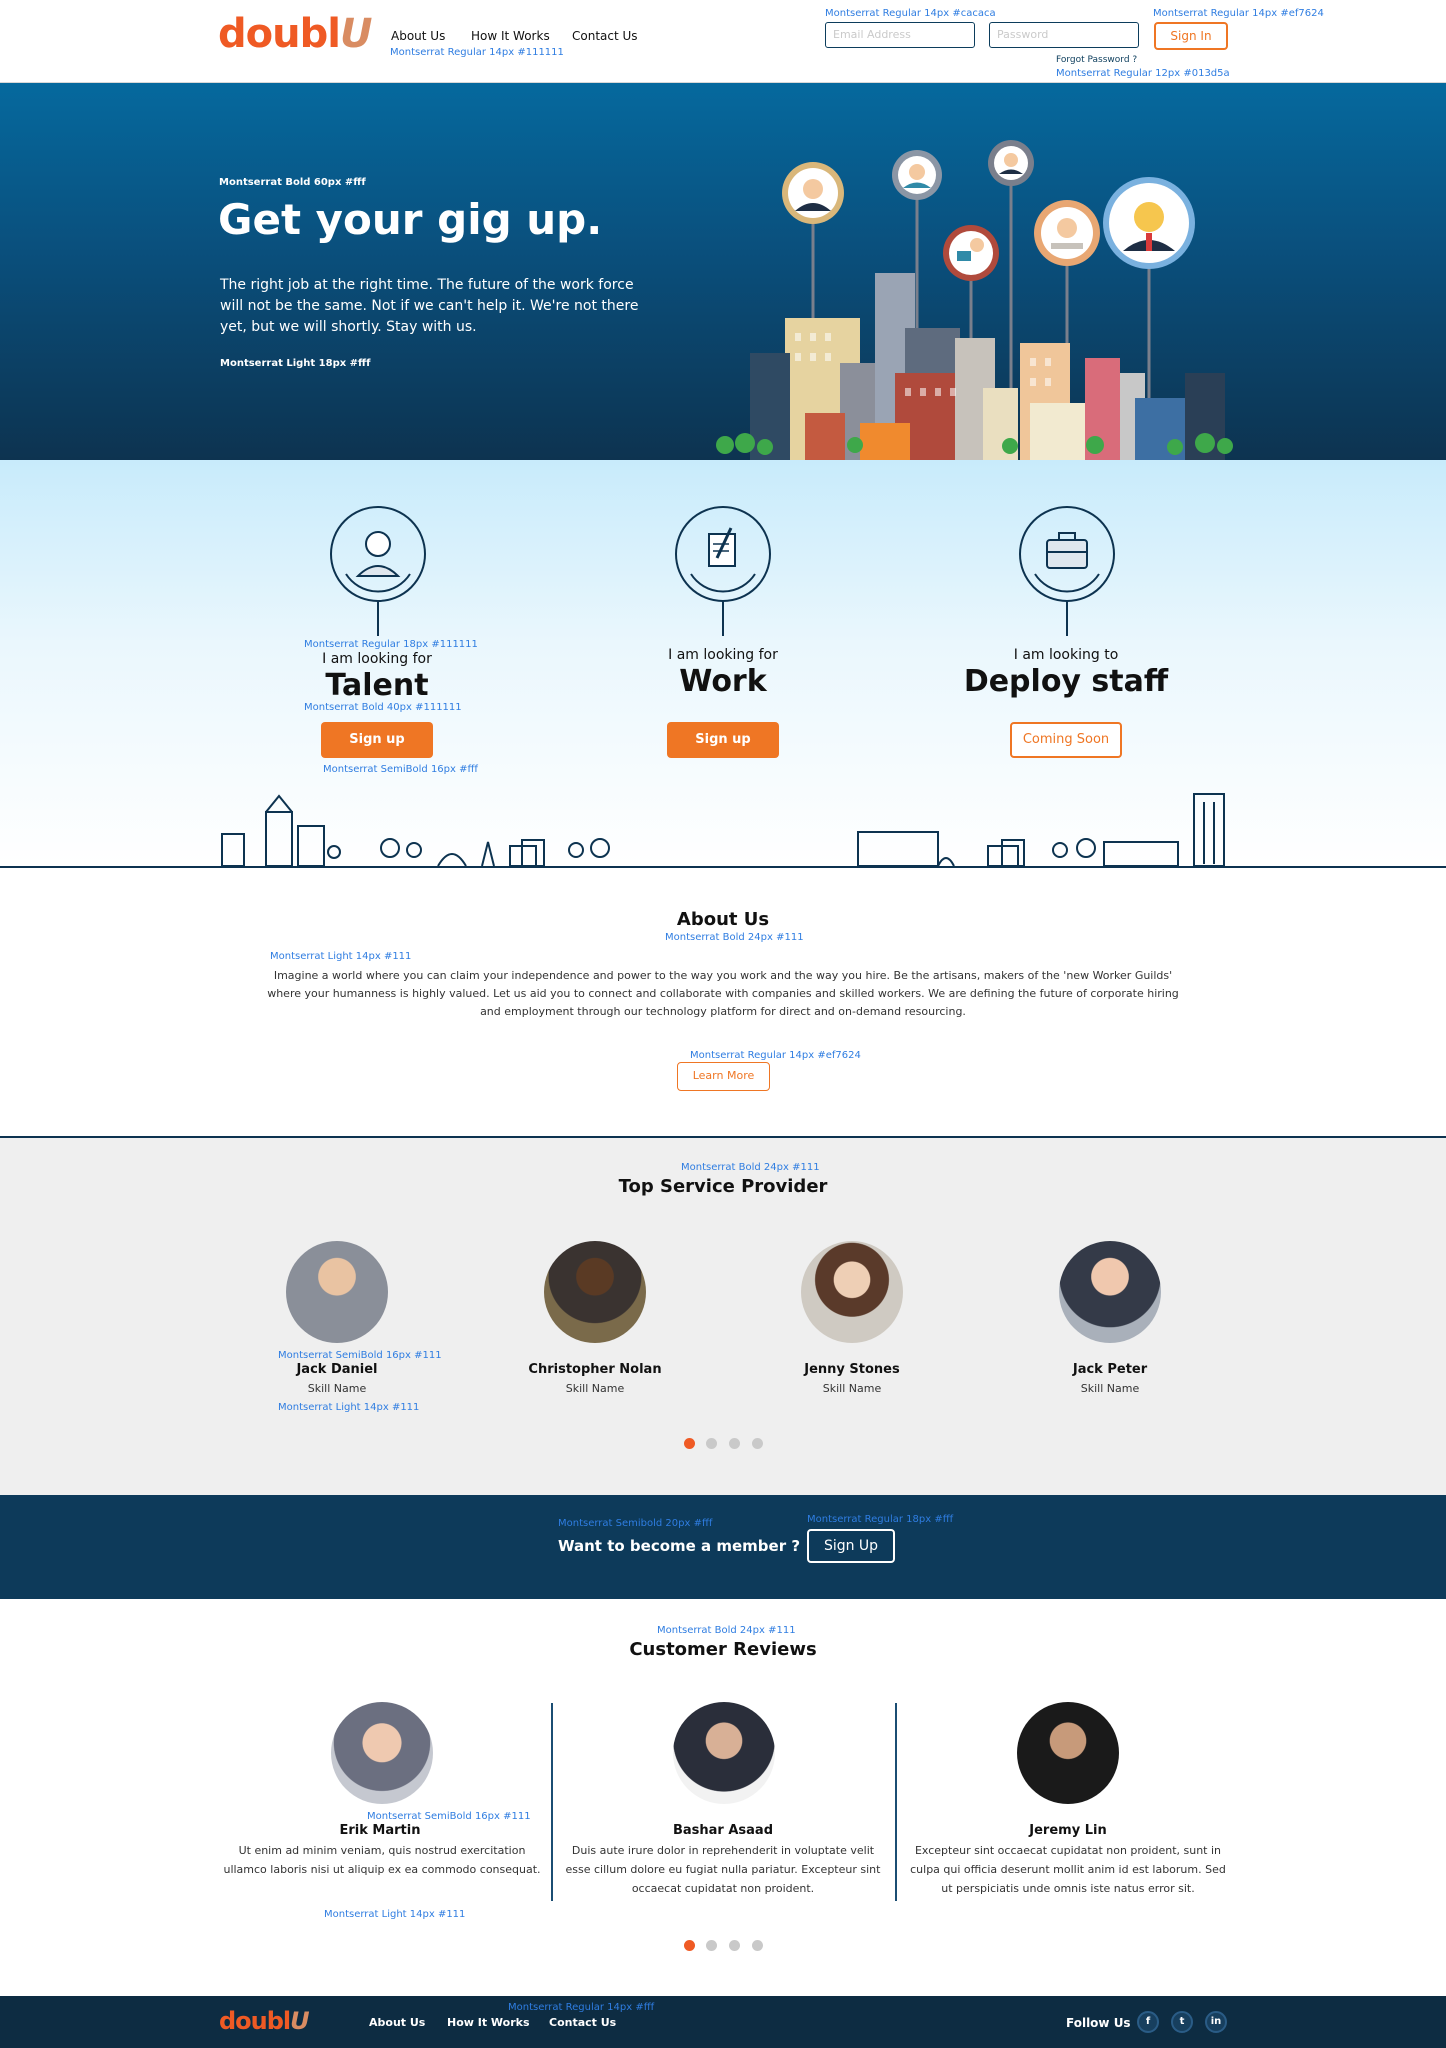 The image size is (1446, 2048). I want to click on member-text: Want to become a member ?, so click(679, 1546).